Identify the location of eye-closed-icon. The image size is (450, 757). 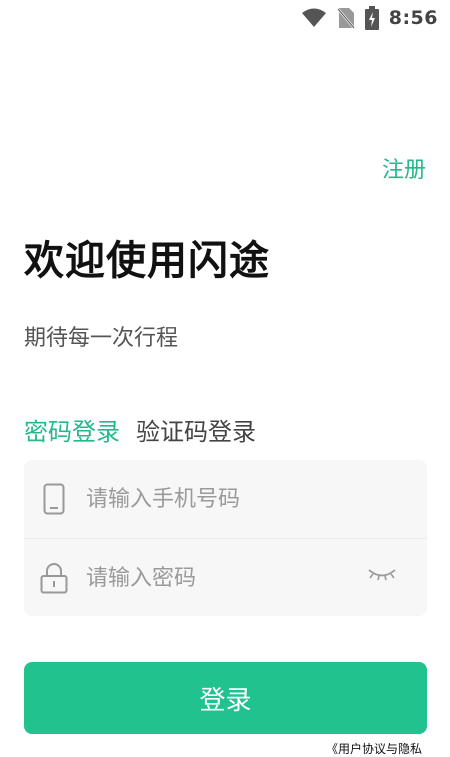
(382, 575).